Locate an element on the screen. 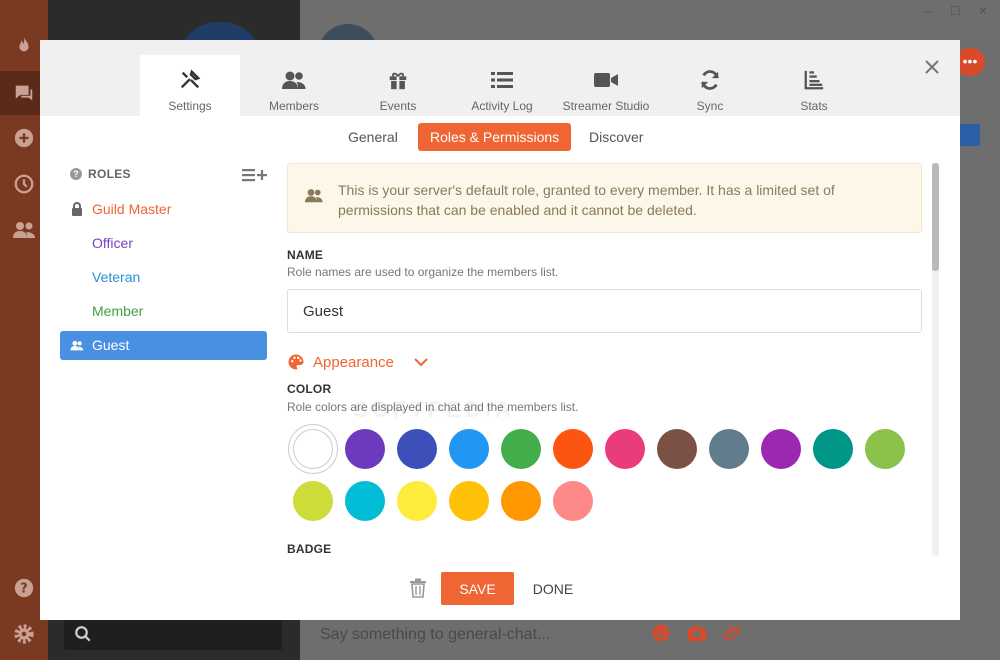  tab-stats: Stats is located at coordinates (814, 85).